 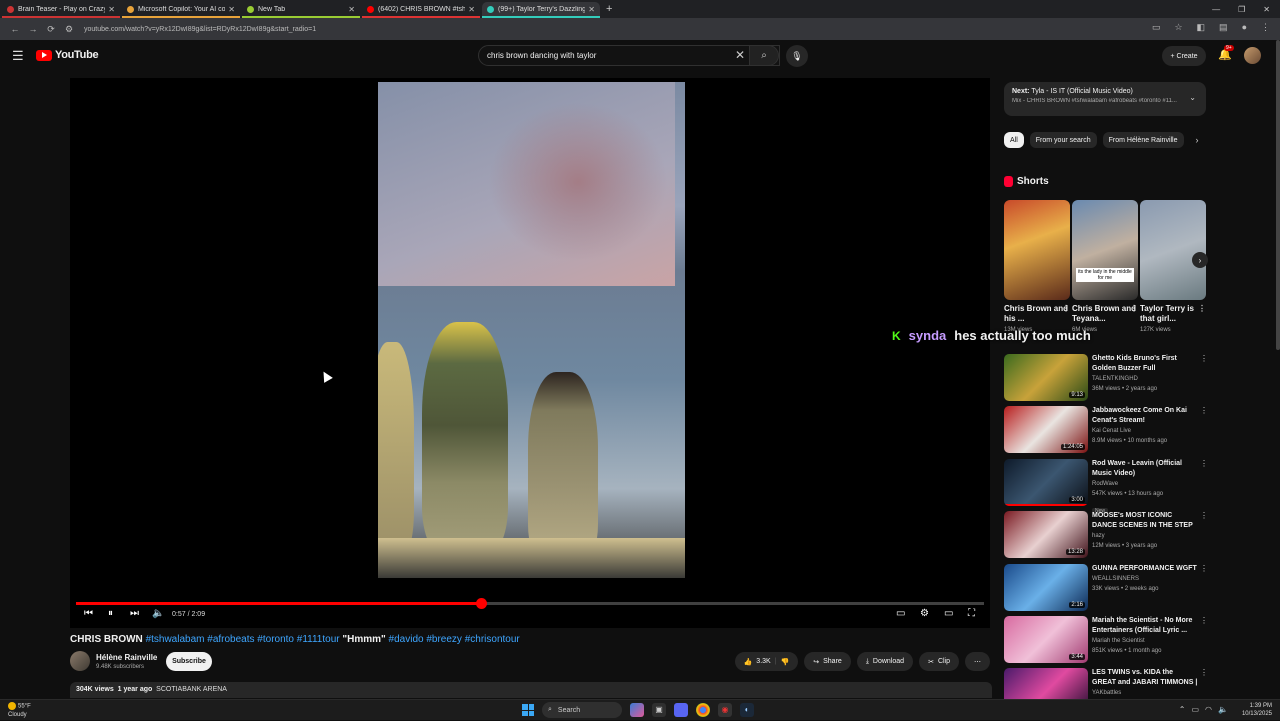 I want to click on previous-icon: ⏮, so click(x=88, y=613).